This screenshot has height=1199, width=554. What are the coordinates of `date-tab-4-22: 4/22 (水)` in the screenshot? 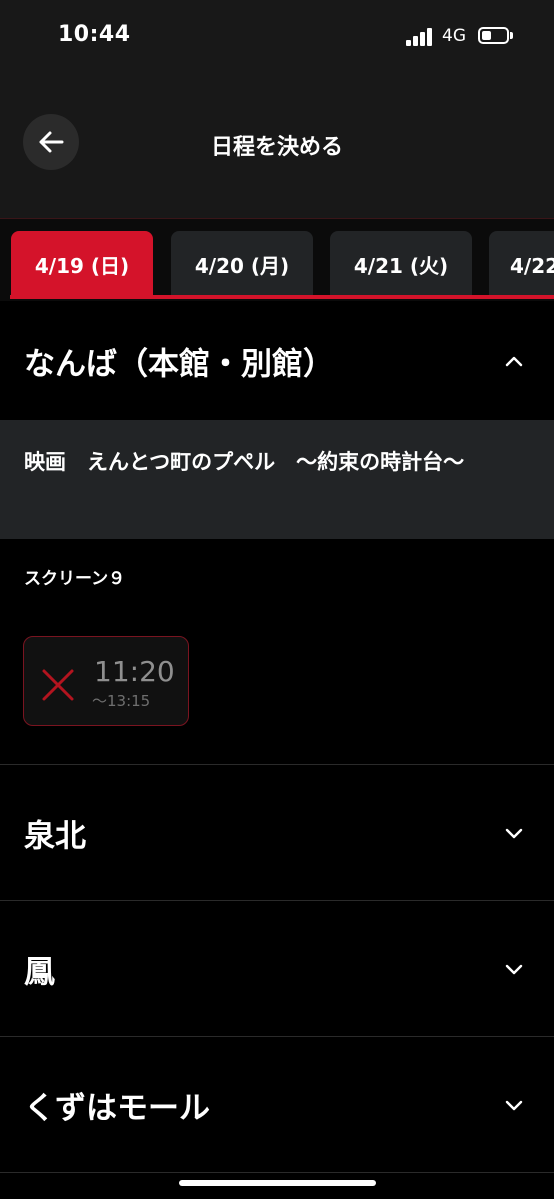 It's located at (521, 264).